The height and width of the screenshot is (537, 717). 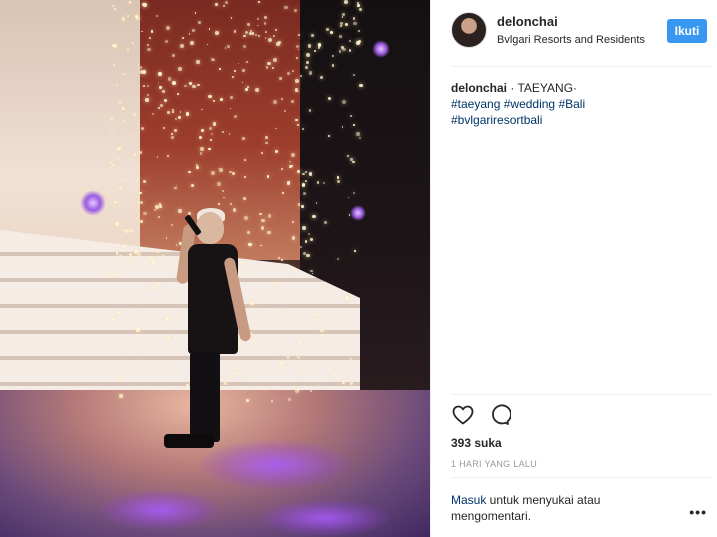 What do you see at coordinates (93, 203) in the screenshot?
I see `stage-light` at bounding box center [93, 203].